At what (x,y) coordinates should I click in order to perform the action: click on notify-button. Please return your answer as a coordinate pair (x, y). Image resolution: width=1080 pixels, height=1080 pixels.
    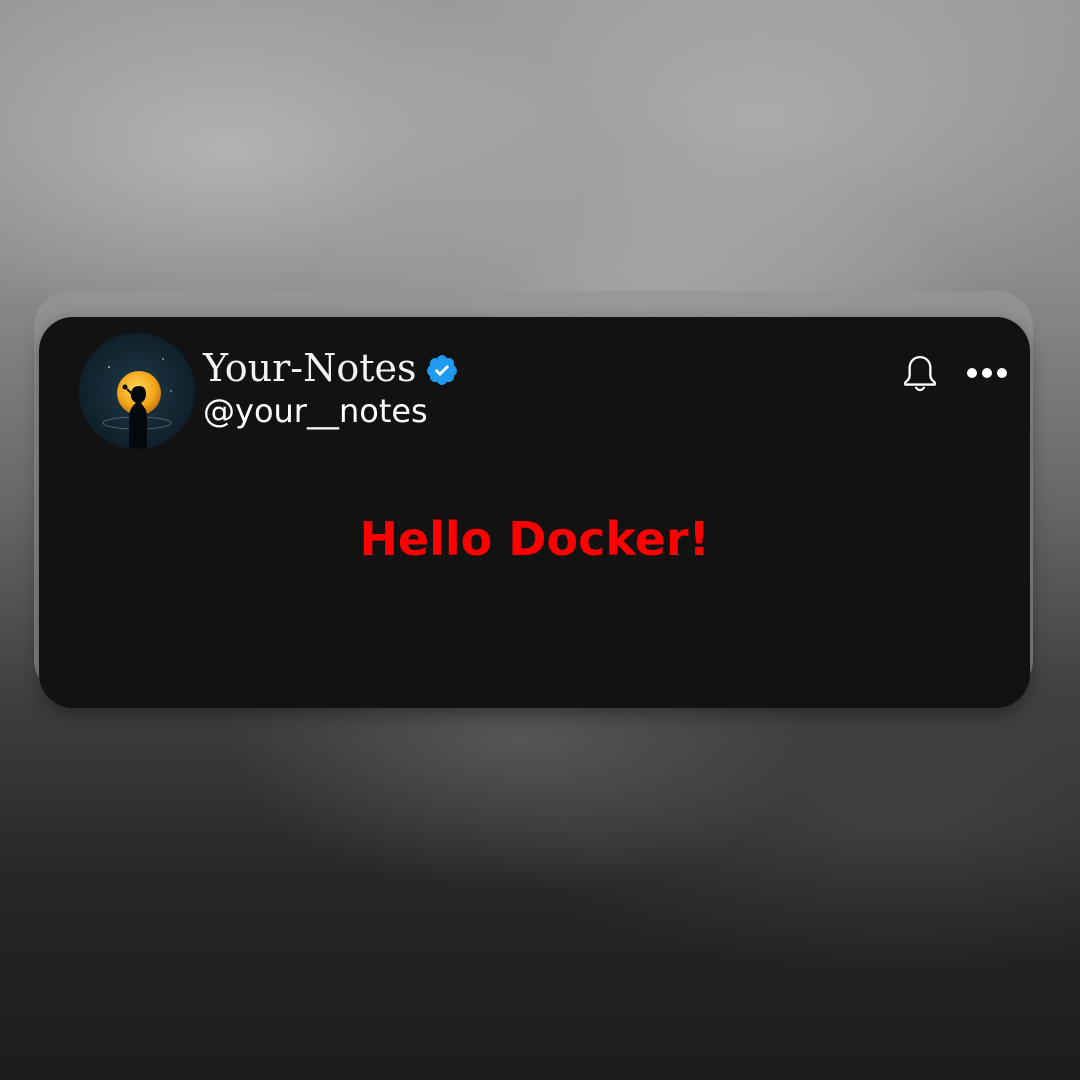
    Looking at the image, I should click on (920, 374).